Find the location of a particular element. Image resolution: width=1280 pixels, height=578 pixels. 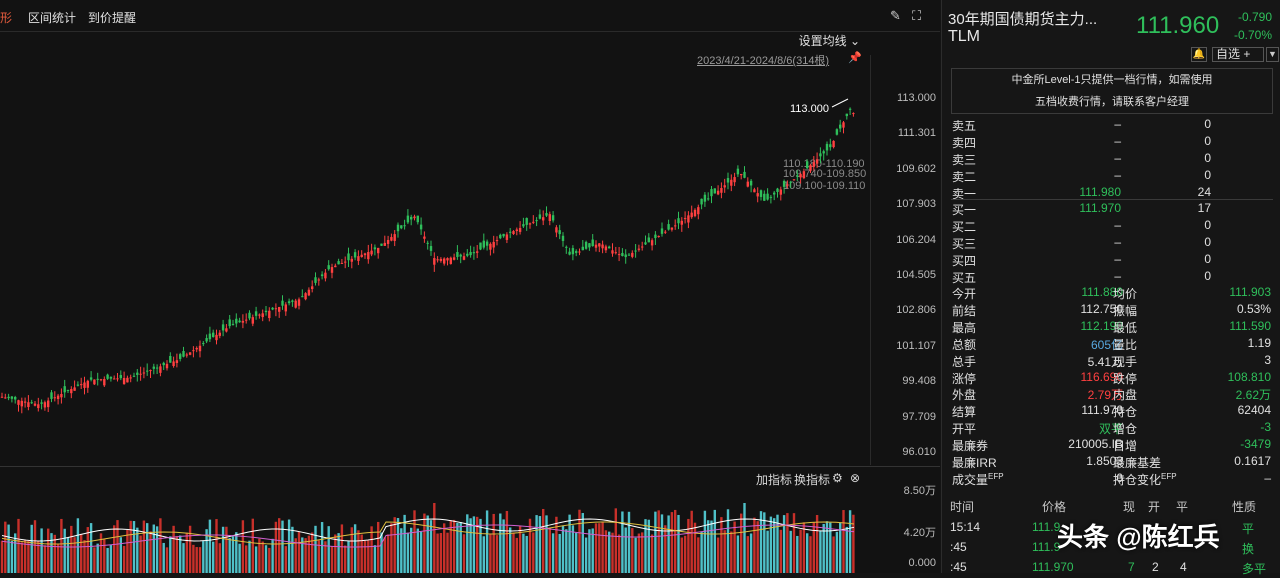

chevron-down-icon: ▼ is located at coordinates (1272, 54).